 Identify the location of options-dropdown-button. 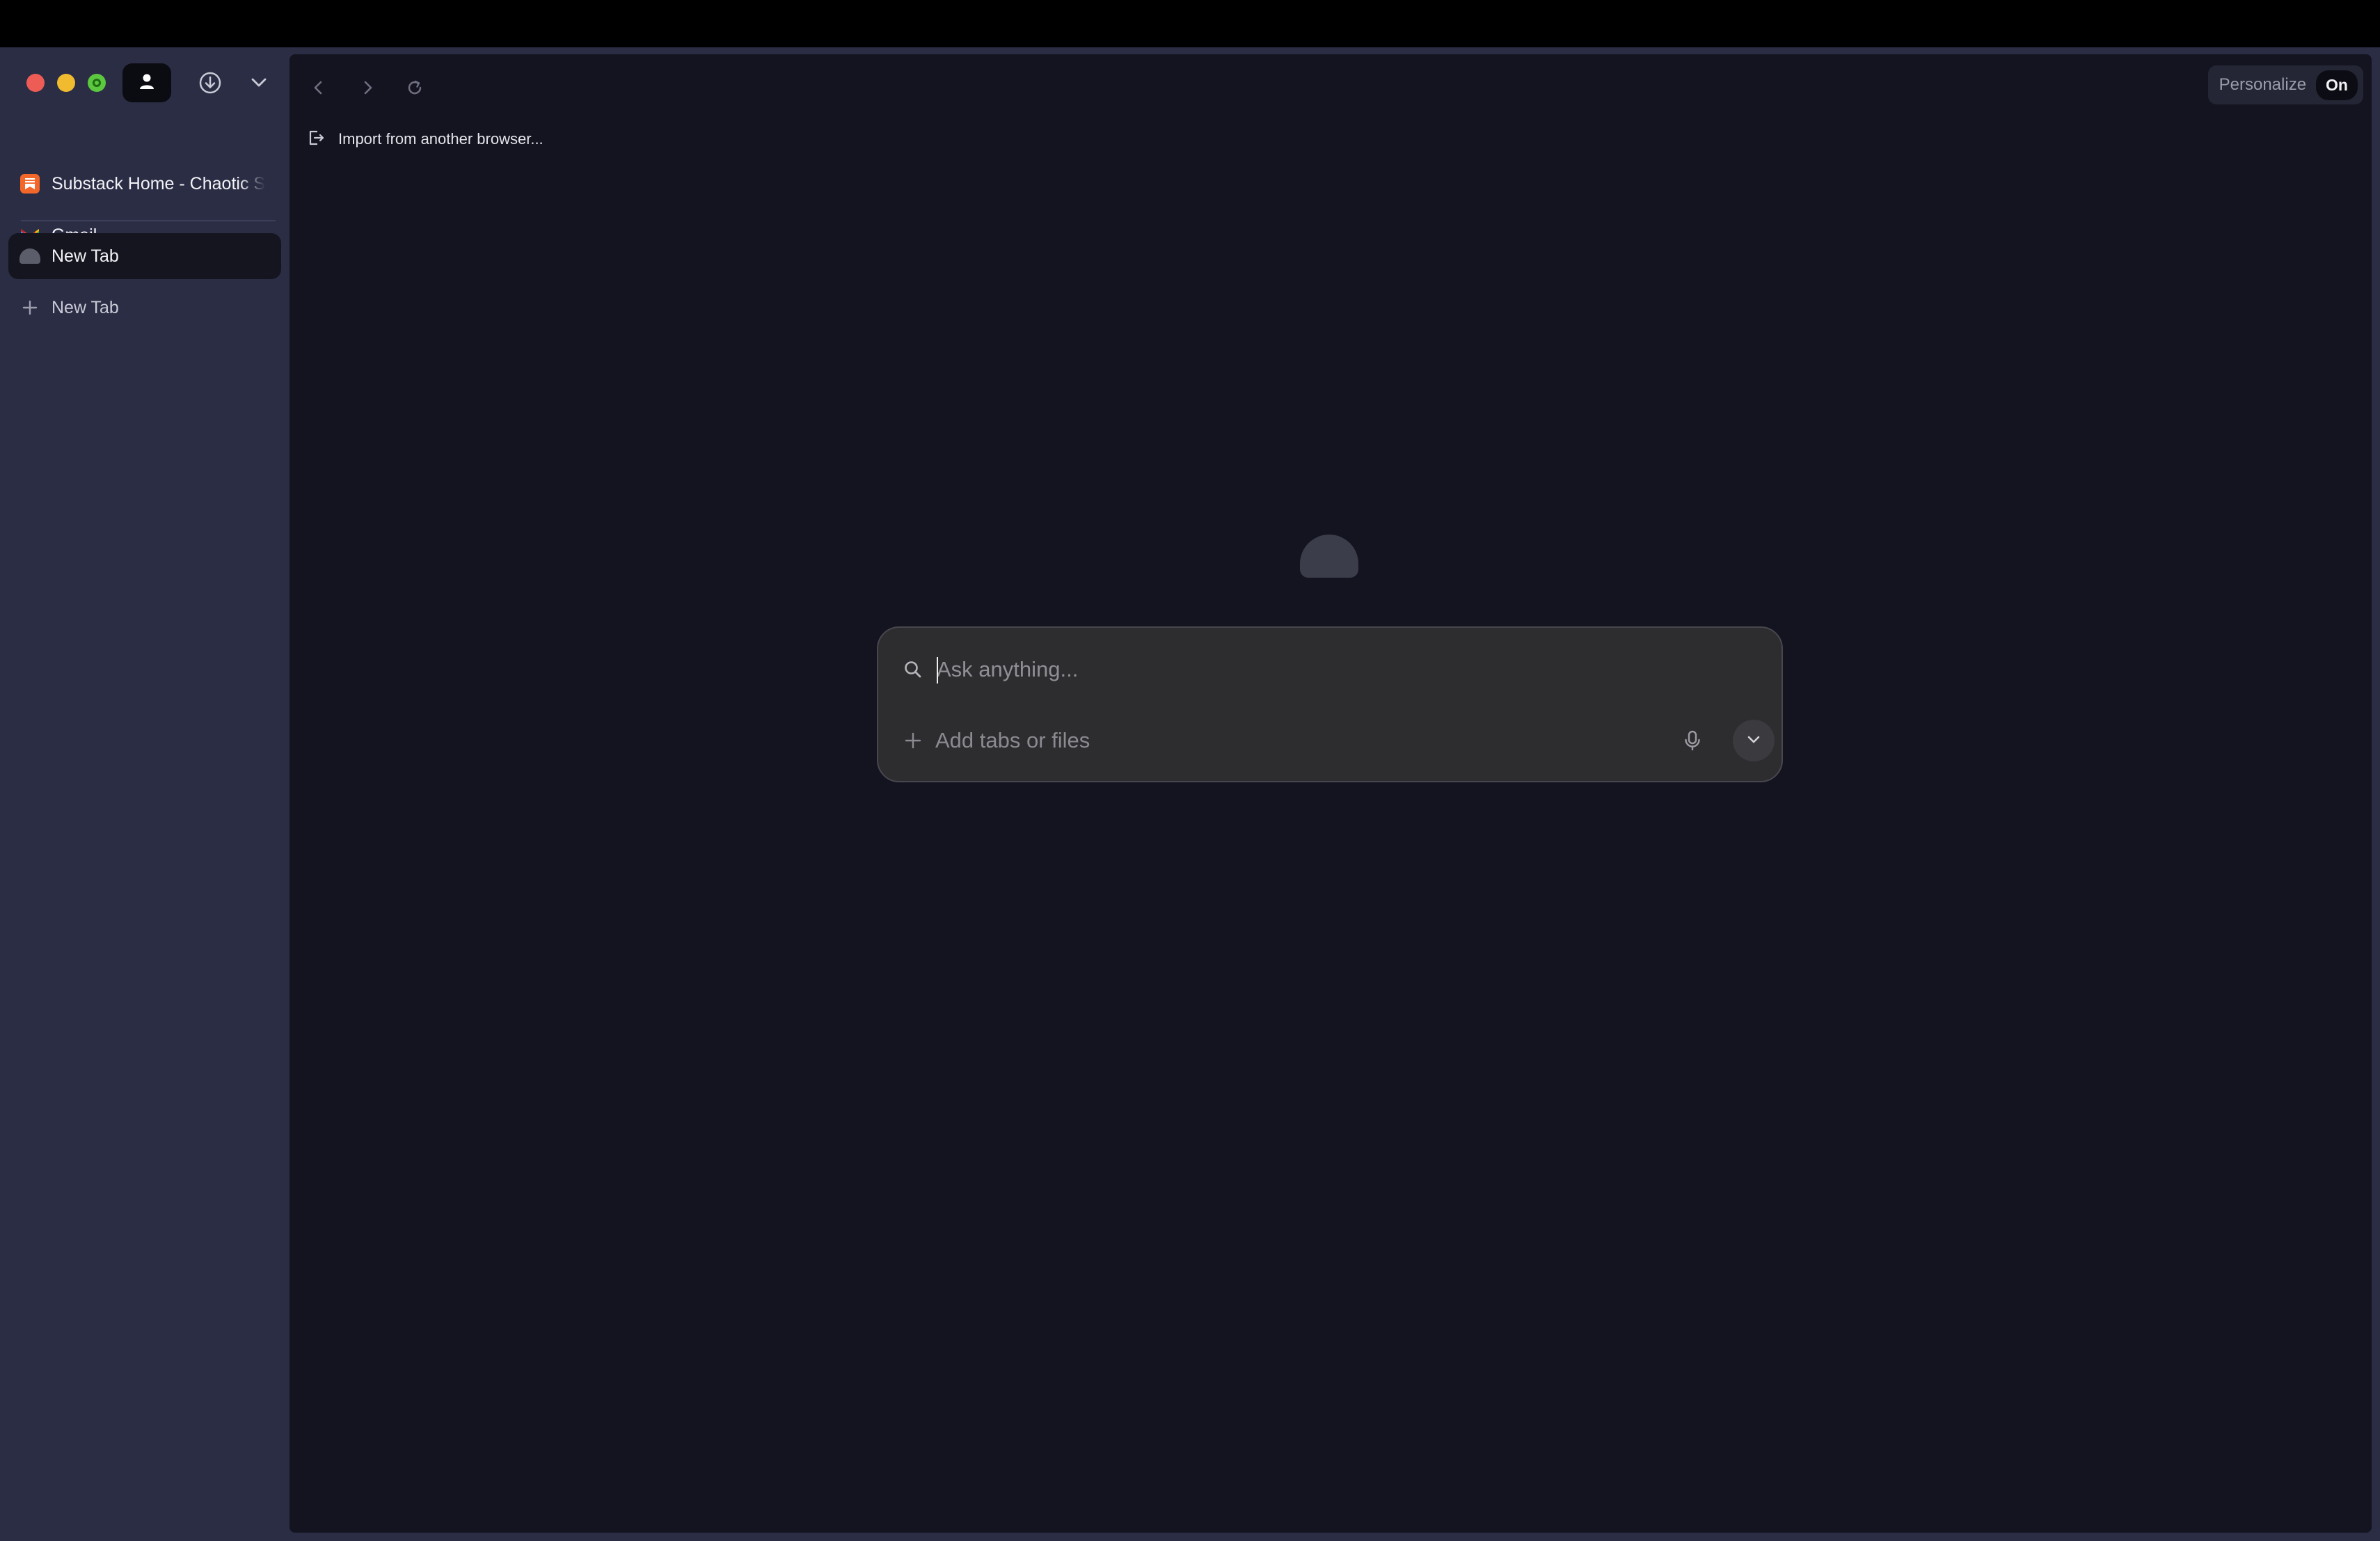
(1754, 740).